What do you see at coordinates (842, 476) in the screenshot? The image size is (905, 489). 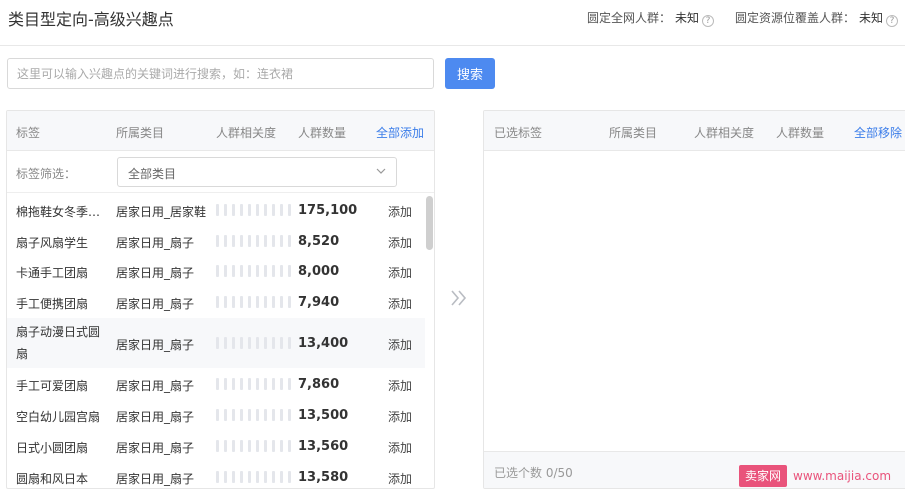 I see `watermark-url: www.maijia.com` at bounding box center [842, 476].